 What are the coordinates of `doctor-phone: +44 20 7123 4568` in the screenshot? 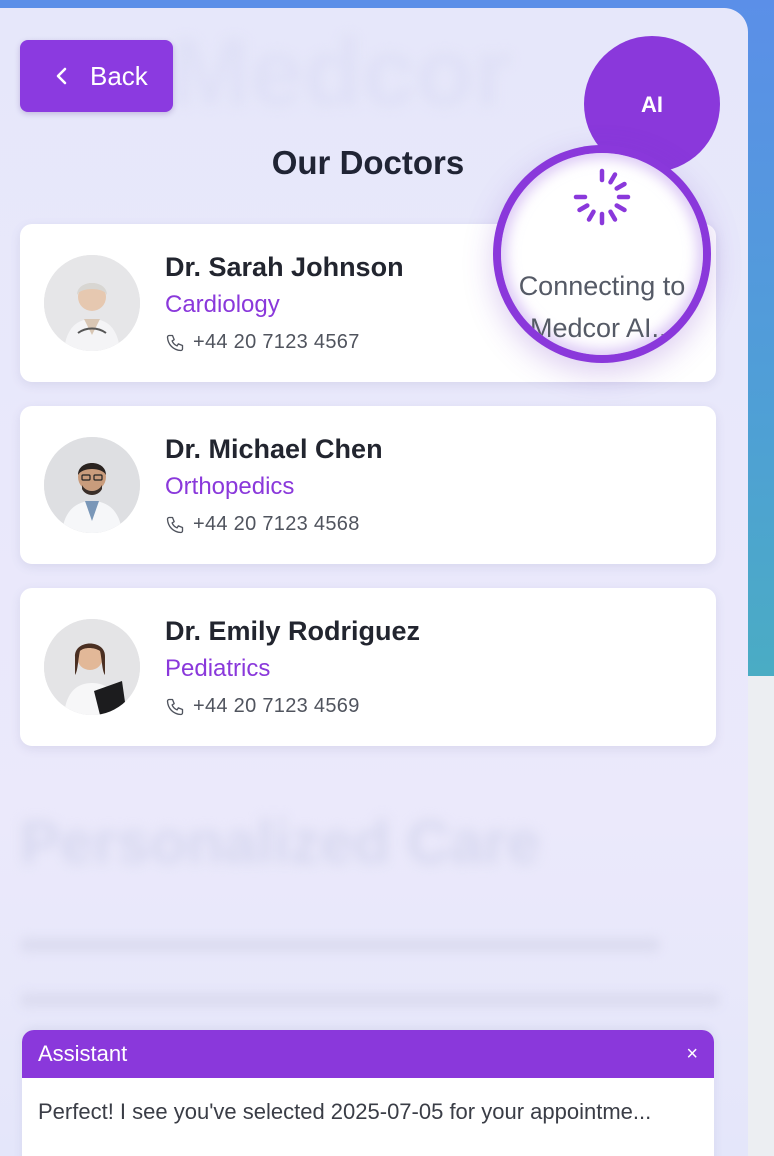 It's located at (262, 524).